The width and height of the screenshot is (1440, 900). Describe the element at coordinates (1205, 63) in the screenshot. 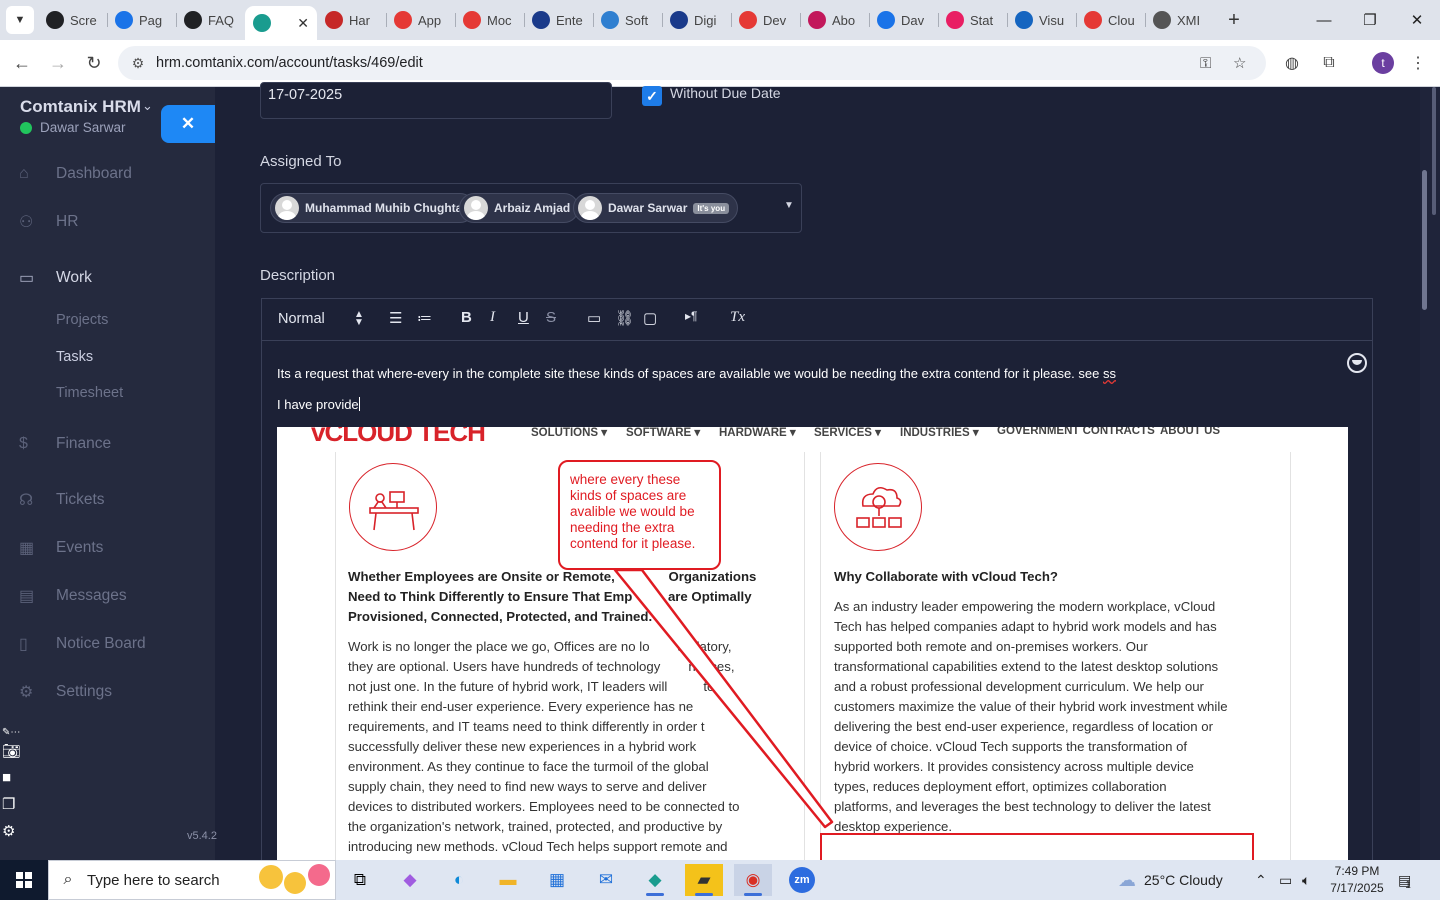

I see `key-icon: ⚿` at that location.